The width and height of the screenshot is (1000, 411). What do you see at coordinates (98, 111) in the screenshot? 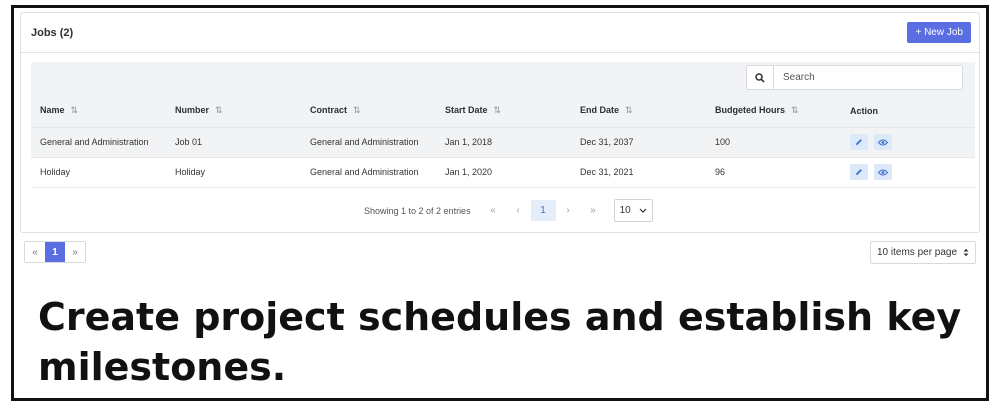
I see `col-name-header: Name ⇅` at bounding box center [98, 111].